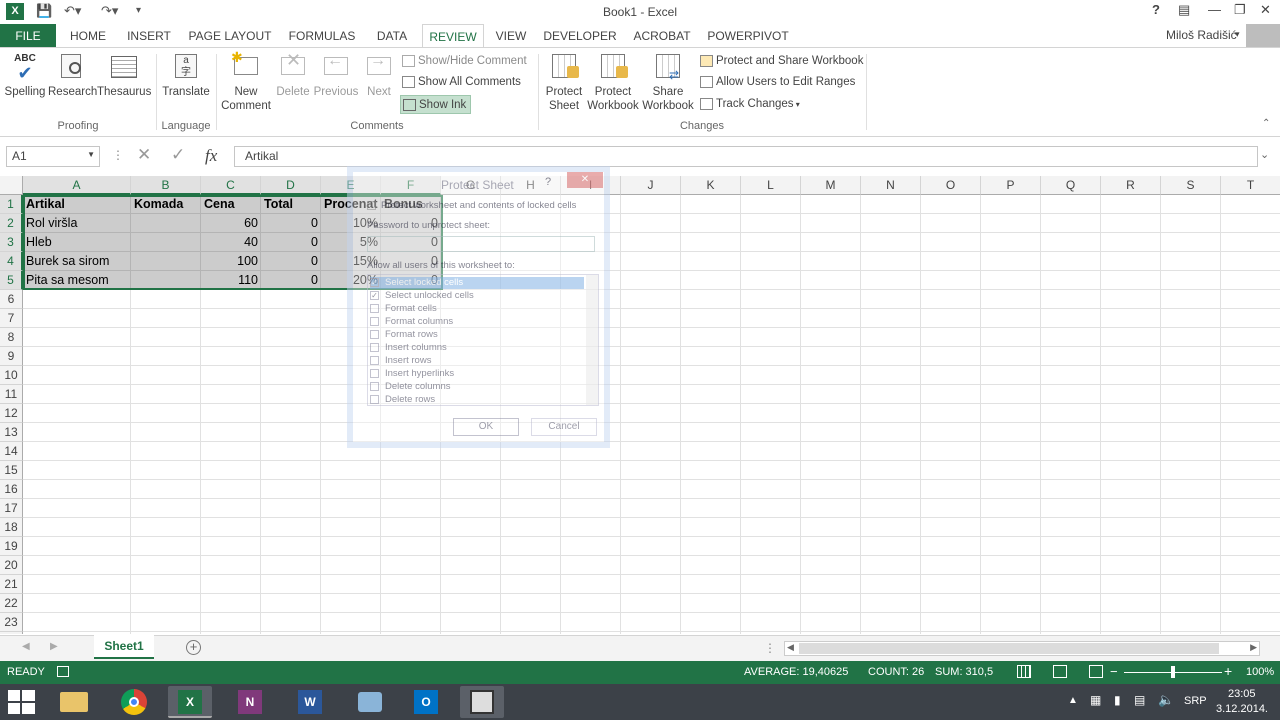 The height and width of the screenshot is (720, 1280). Describe the element at coordinates (1253, 647) in the screenshot. I see `scroll-right-icon: ▶` at that location.